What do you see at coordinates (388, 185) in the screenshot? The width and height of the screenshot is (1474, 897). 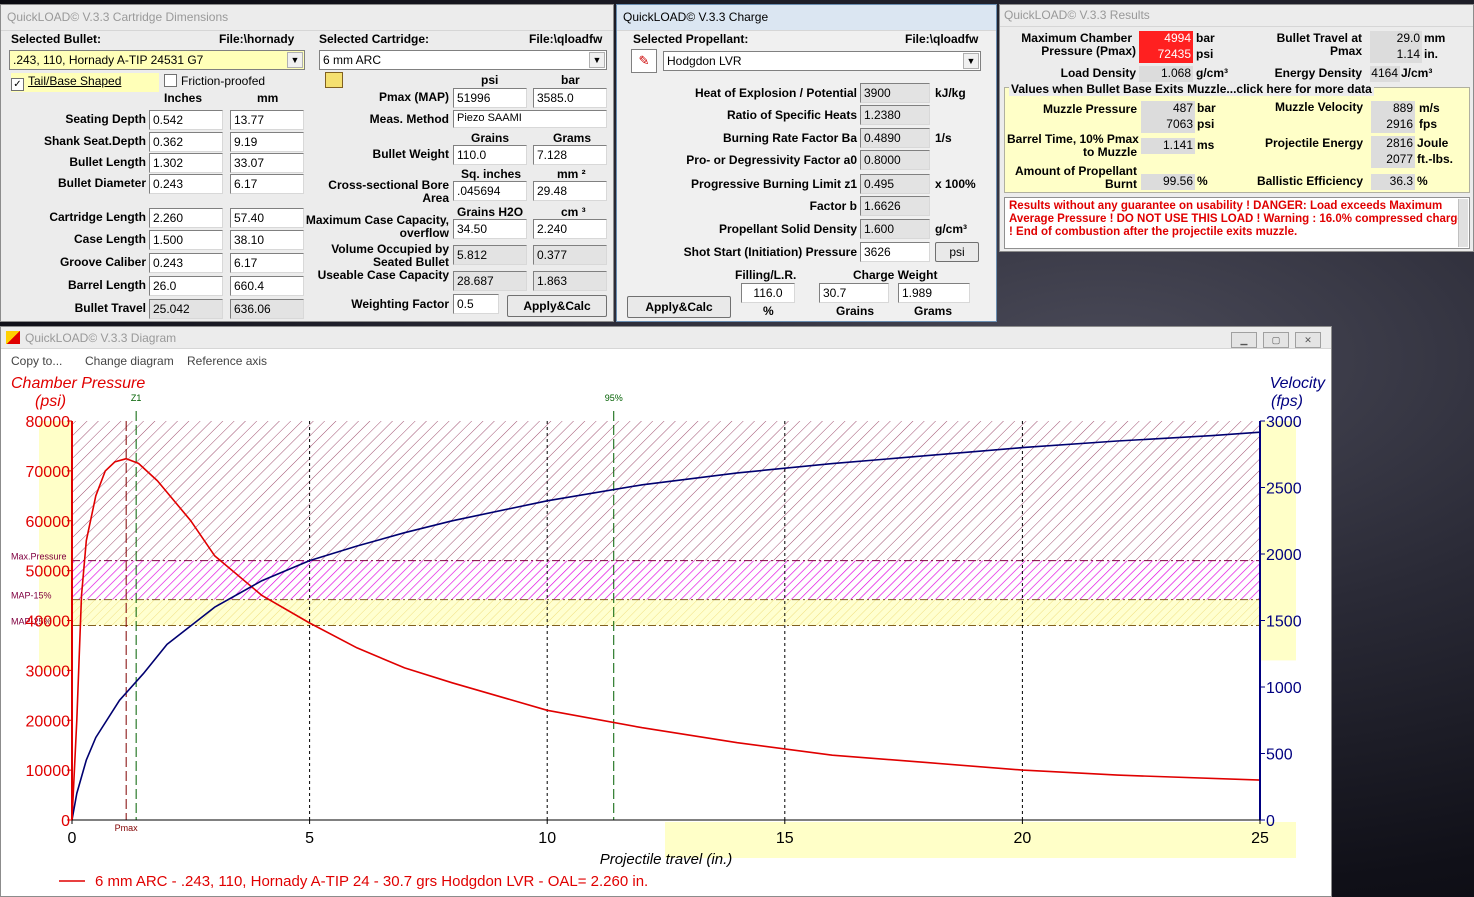 I see `csa-label-1: Cross-sectional Bore` at bounding box center [388, 185].